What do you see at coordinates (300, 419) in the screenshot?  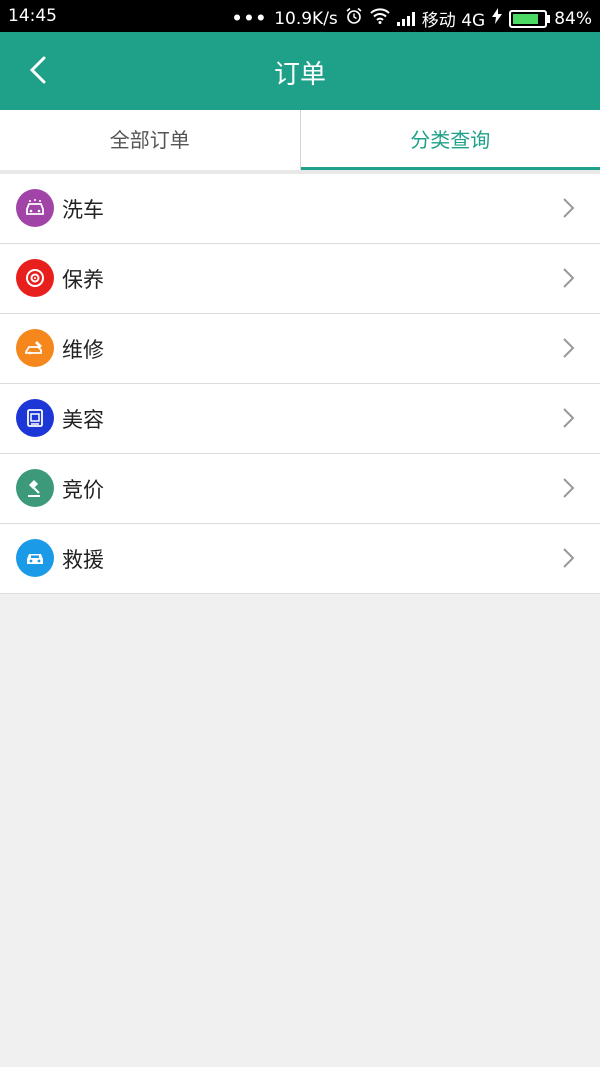 I see `list-item-beauty: 美容` at bounding box center [300, 419].